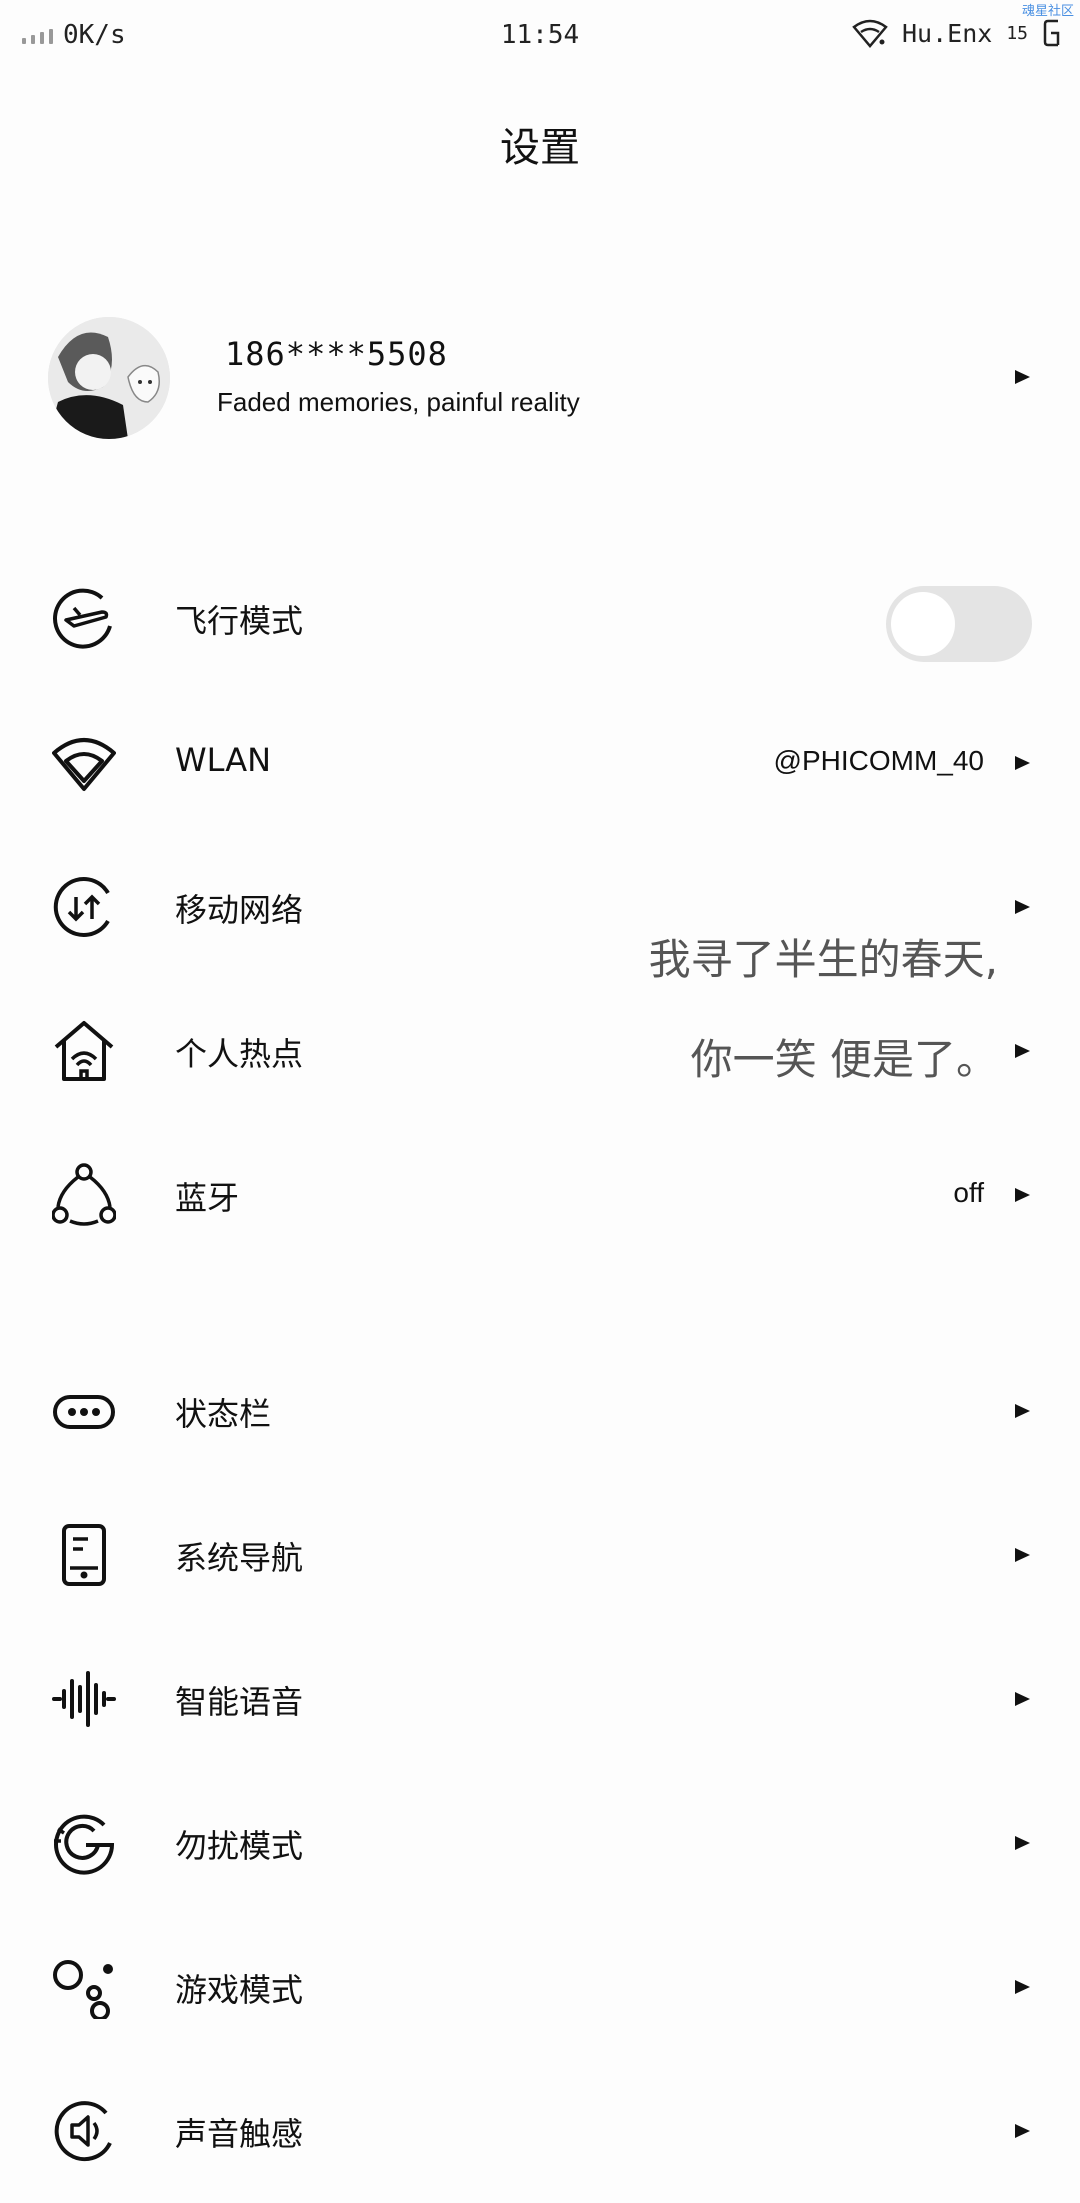 The height and width of the screenshot is (2203, 1080). What do you see at coordinates (540, 1987) in the screenshot?
I see `settings-item-game-mode: 游戏模式` at bounding box center [540, 1987].